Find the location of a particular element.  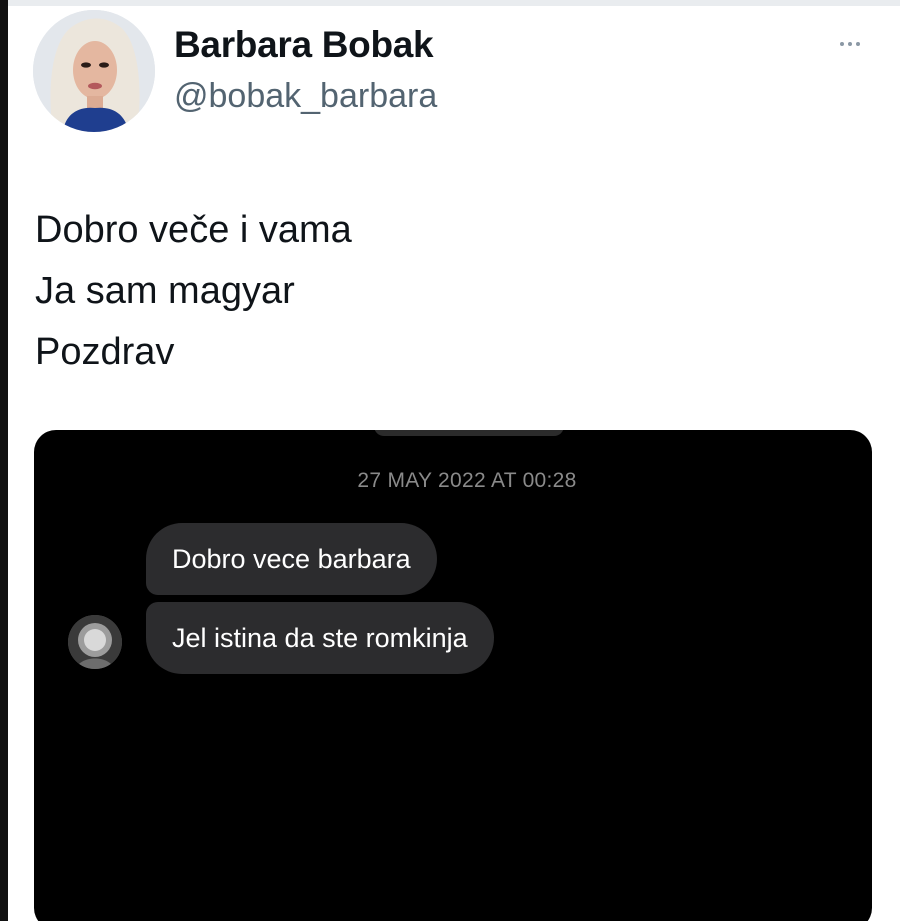

author-portrait-icon is located at coordinates (94, 71).